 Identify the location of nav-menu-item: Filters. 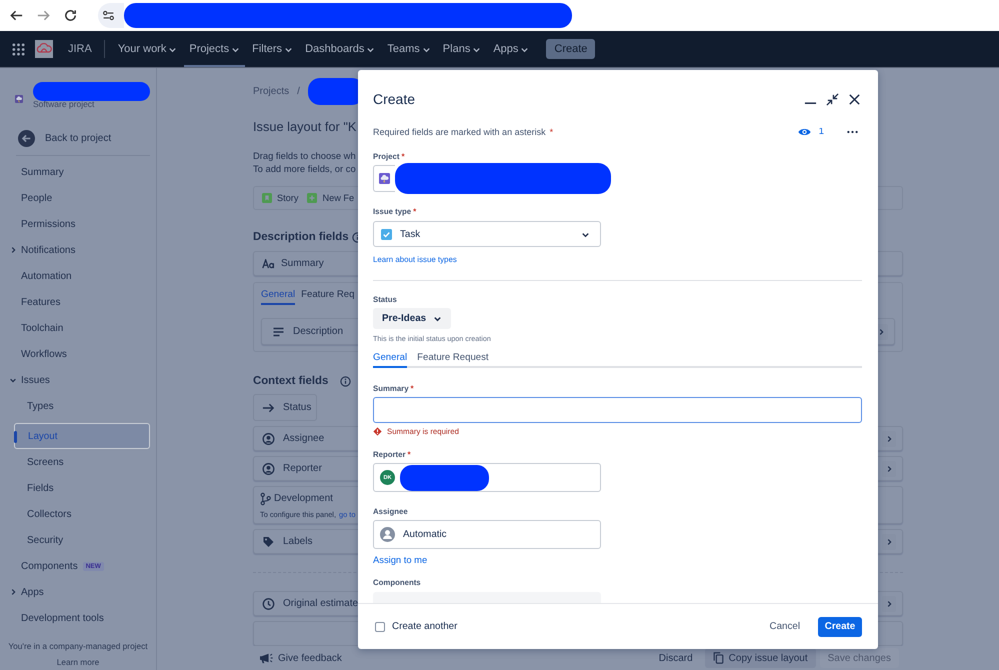
(272, 49).